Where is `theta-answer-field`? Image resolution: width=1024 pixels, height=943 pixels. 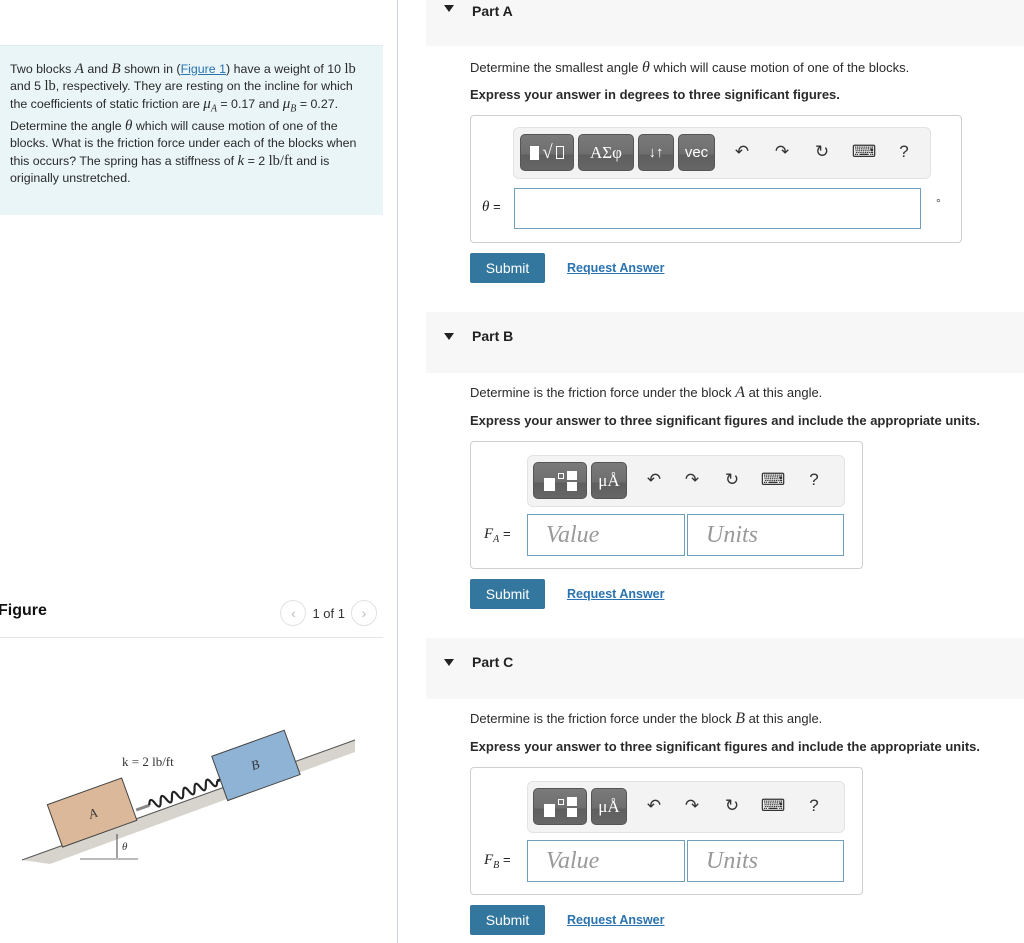 theta-answer-field is located at coordinates (717, 208).